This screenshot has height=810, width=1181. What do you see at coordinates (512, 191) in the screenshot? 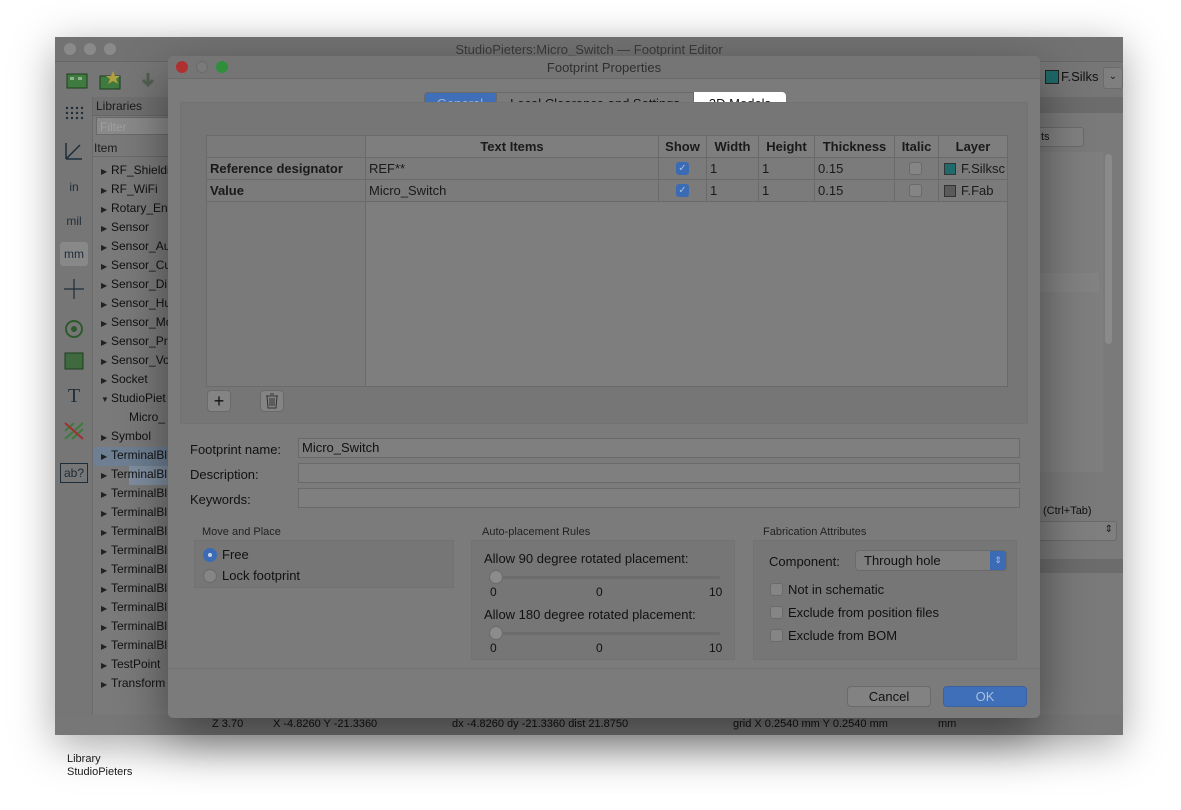
I see `cell-value-text: Micro_Switch` at bounding box center [512, 191].